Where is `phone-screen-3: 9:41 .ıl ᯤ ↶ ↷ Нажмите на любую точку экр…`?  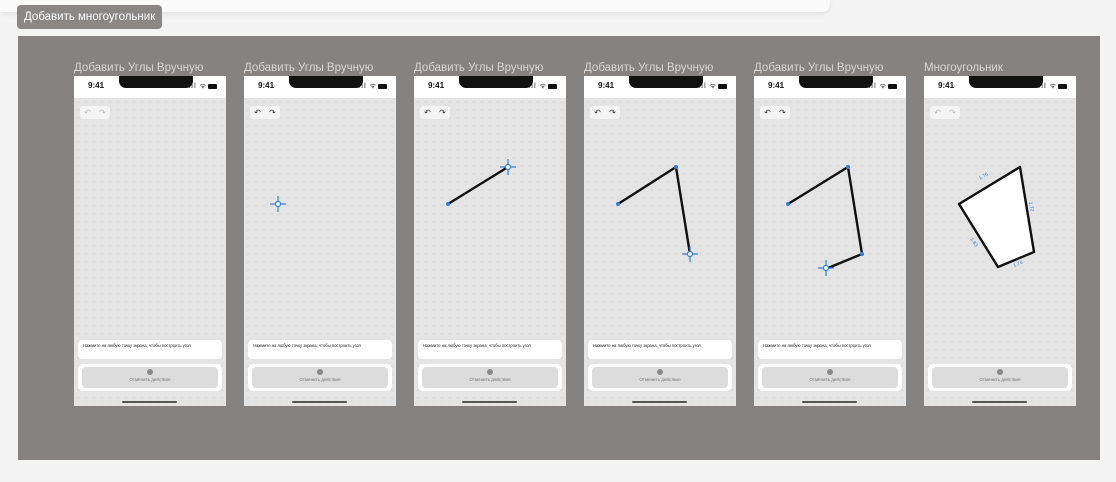
phone-screen-3: 9:41 .ıl ᯤ ↶ ↷ Нажмите на любую точку экр… is located at coordinates (490, 241).